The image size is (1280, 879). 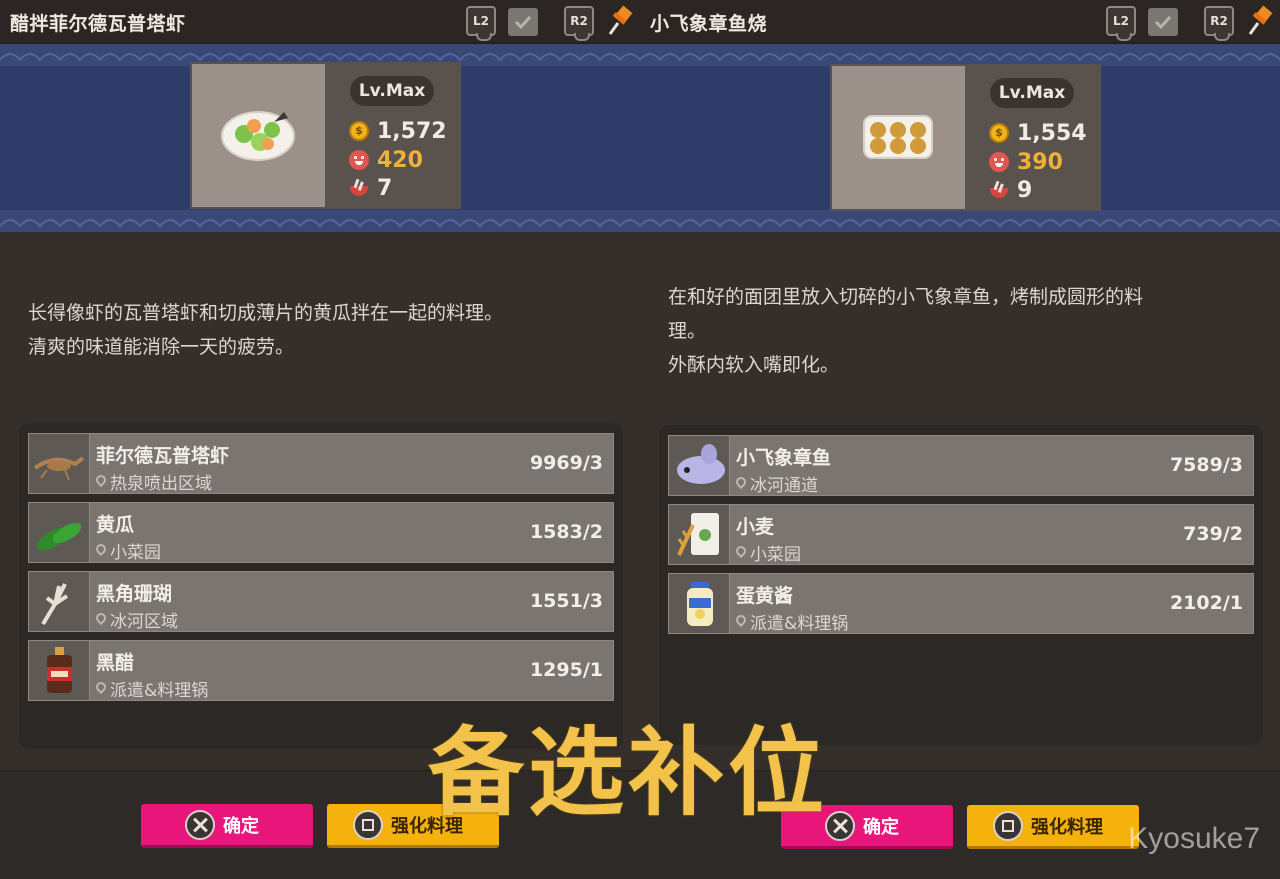 I want to click on dumbo-octopus-icon, so click(x=701, y=464).